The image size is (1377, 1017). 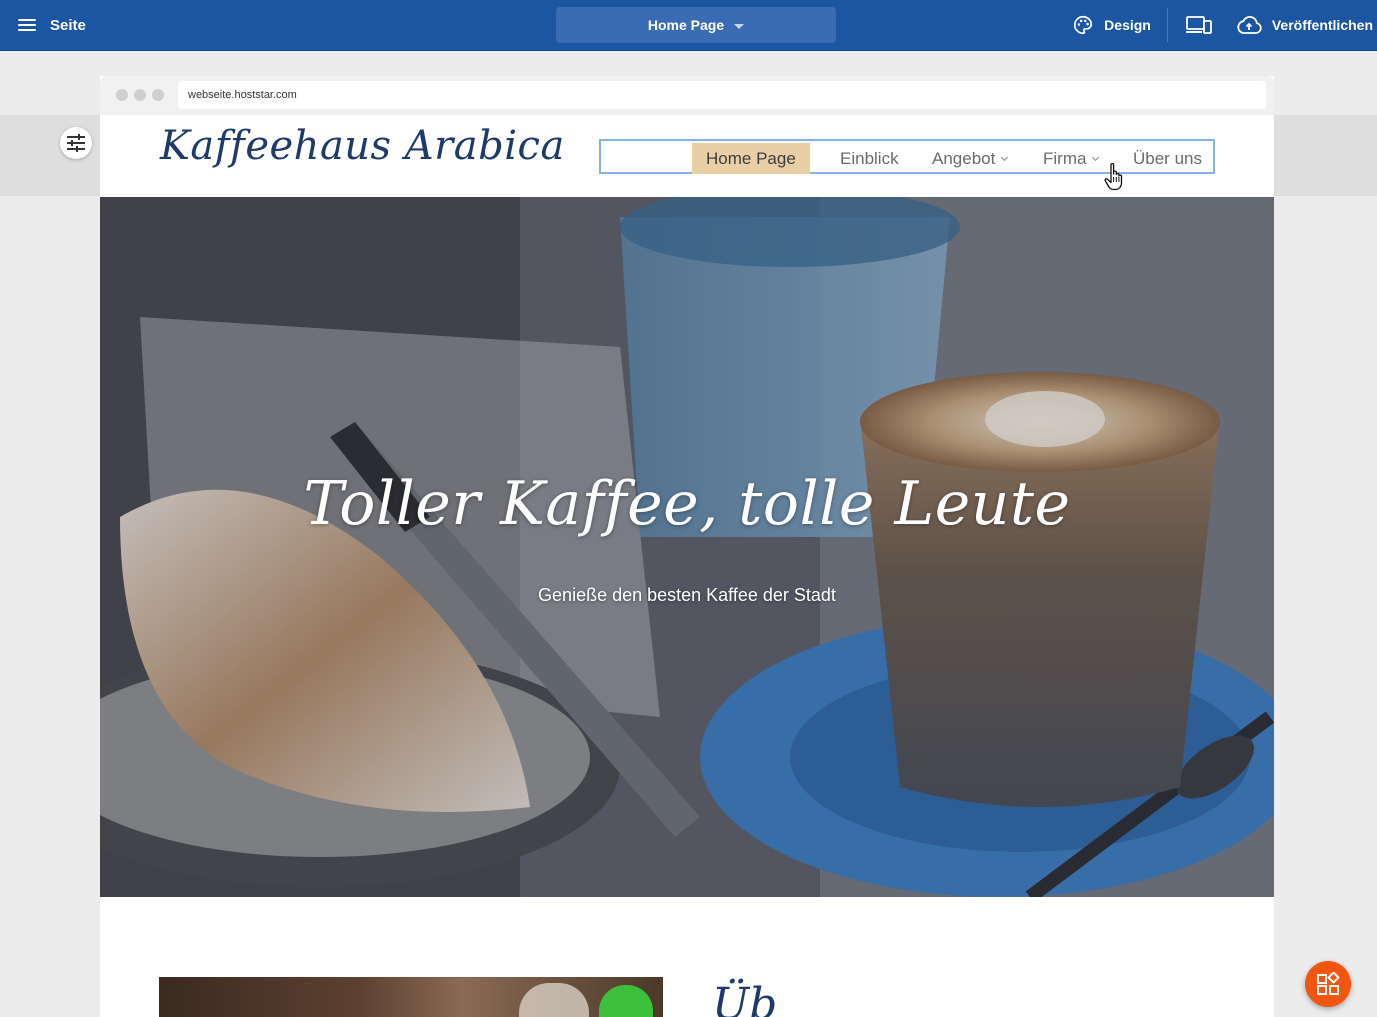 What do you see at coordinates (1198, 25) in the screenshot?
I see `devices-icon` at bounding box center [1198, 25].